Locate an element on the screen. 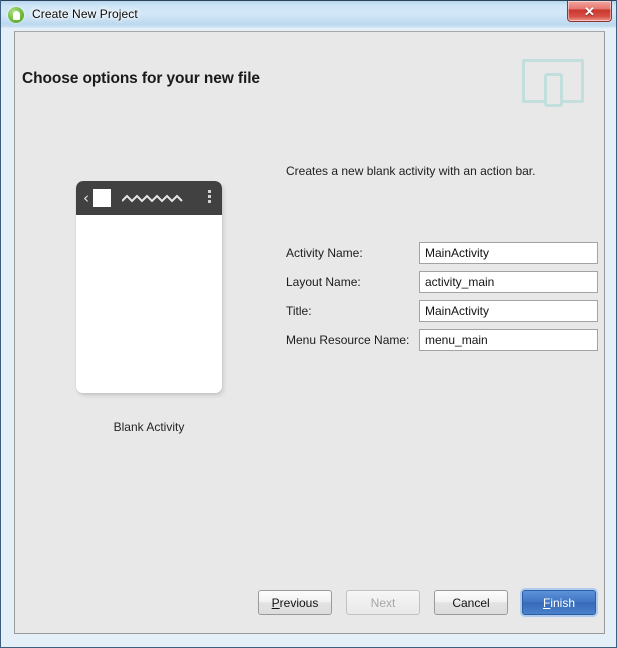 The image size is (617, 648). preview-caption: Blank Activity is located at coordinates (149, 427).